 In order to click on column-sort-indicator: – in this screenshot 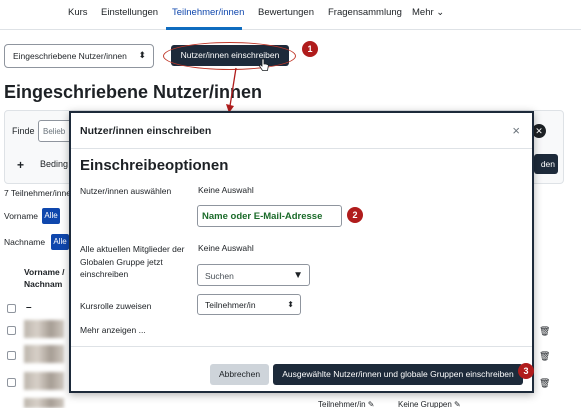, I will do `click(29, 307)`.